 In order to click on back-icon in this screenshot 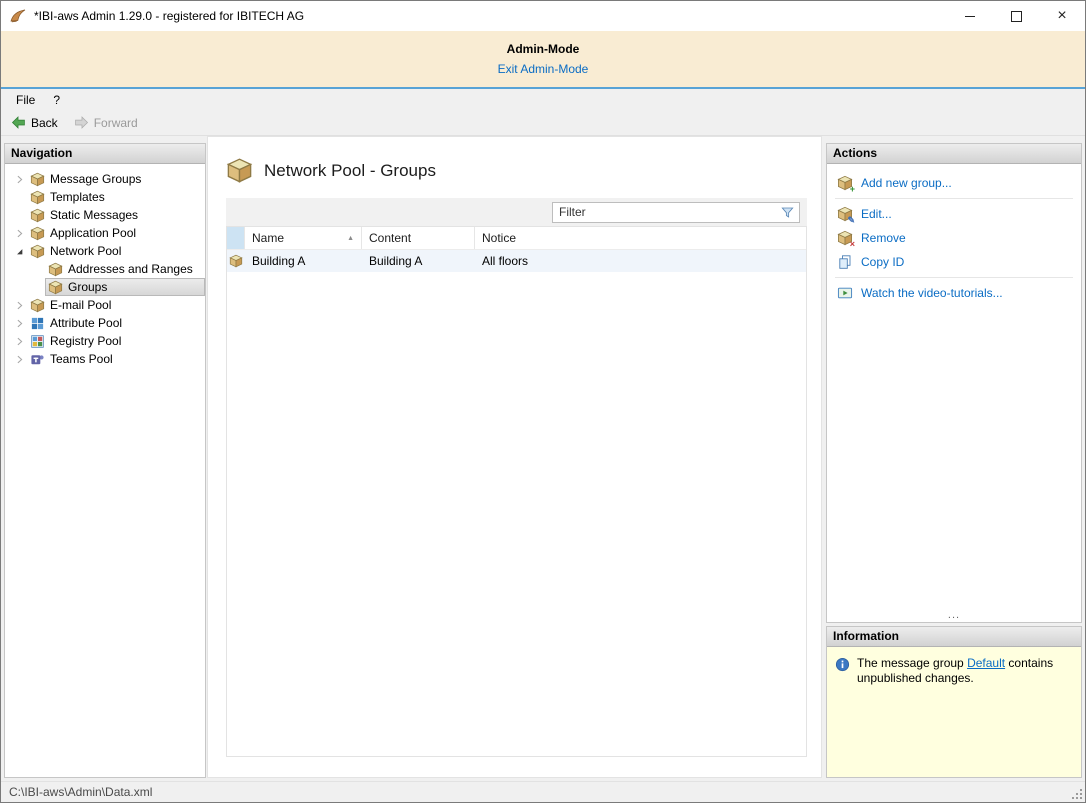, I will do `click(18, 122)`.